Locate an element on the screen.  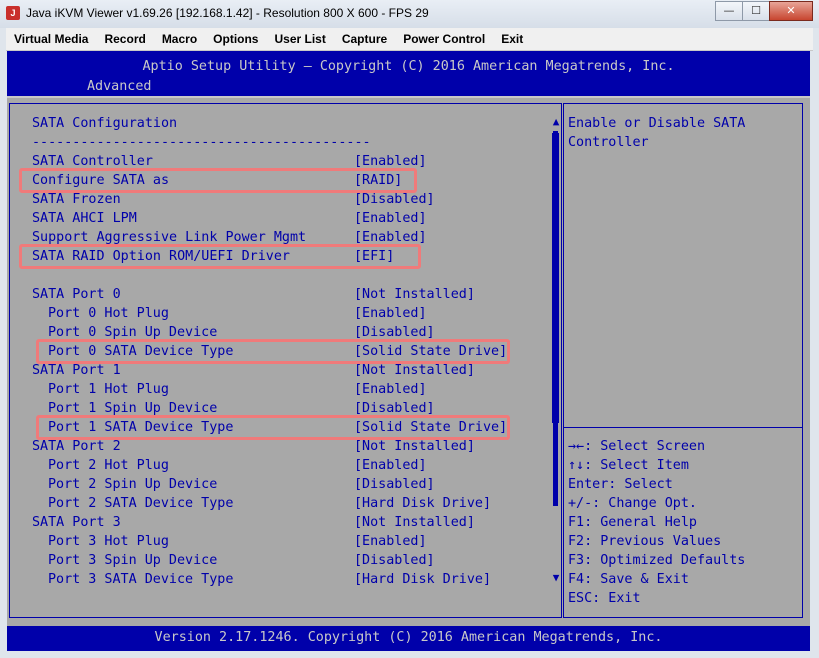
setting-label: SATA Frozen is located at coordinates (76, 199).